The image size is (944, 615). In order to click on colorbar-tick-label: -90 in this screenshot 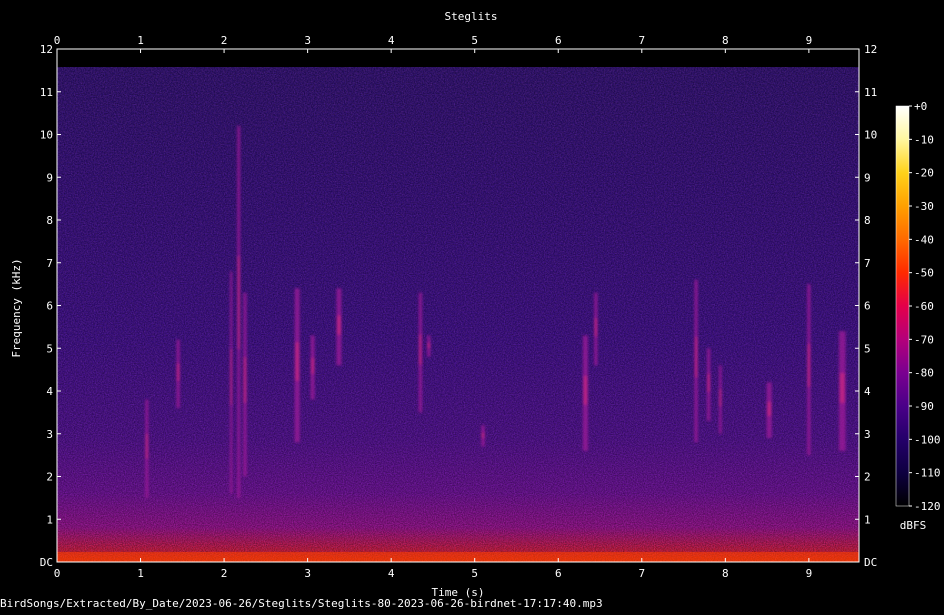, I will do `click(924, 406)`.